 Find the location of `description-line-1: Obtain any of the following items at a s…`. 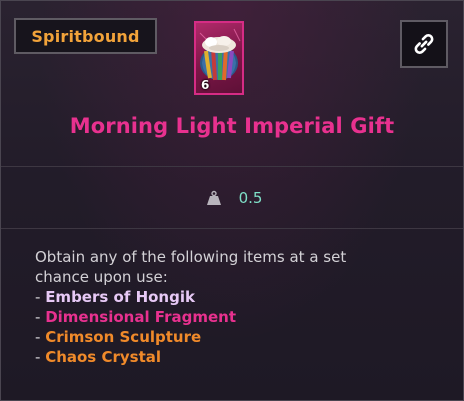

description-line-1: Obtain any of the following items at a s… is located at coordinates (191, 257).